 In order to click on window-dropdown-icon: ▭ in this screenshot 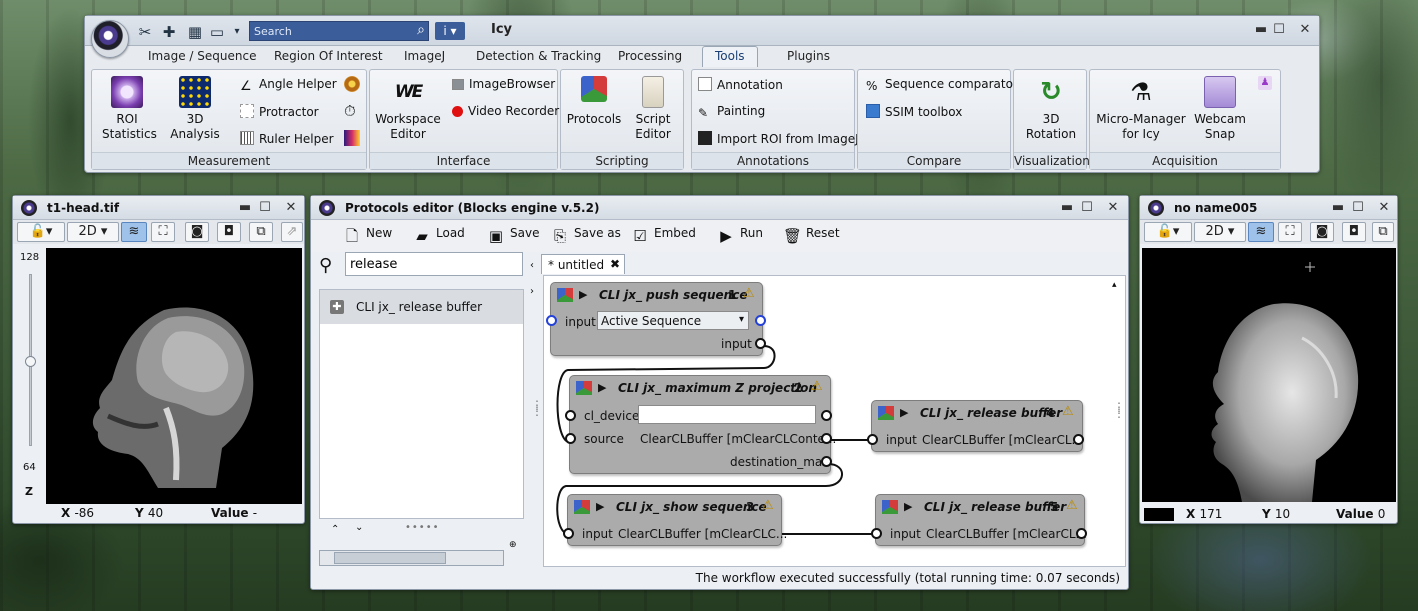, I will do `click(217, 32)`.